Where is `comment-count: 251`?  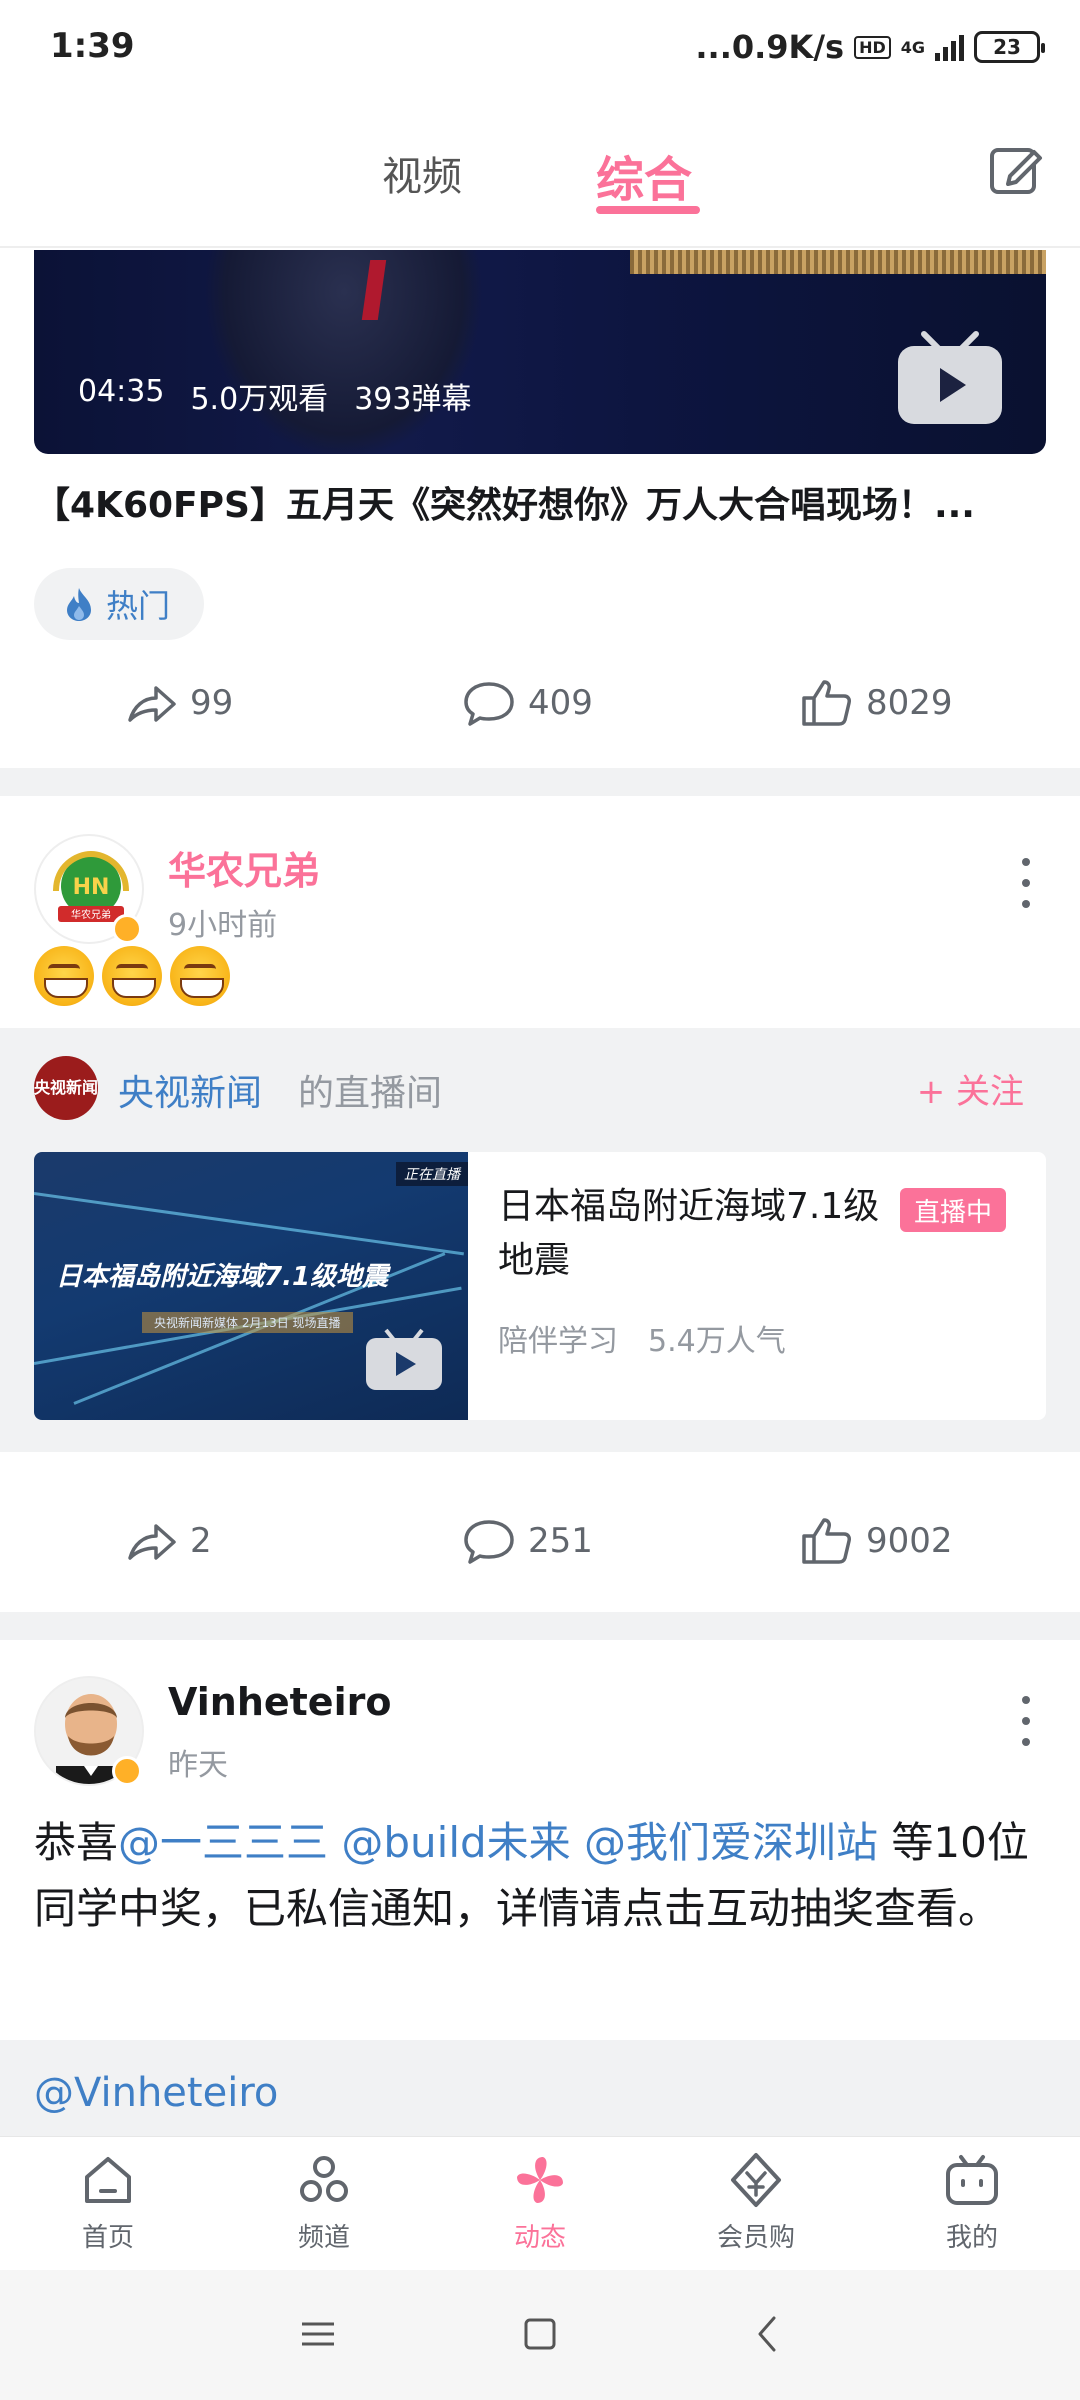
comment-count: 251 is located at coordinates (560, 1541).